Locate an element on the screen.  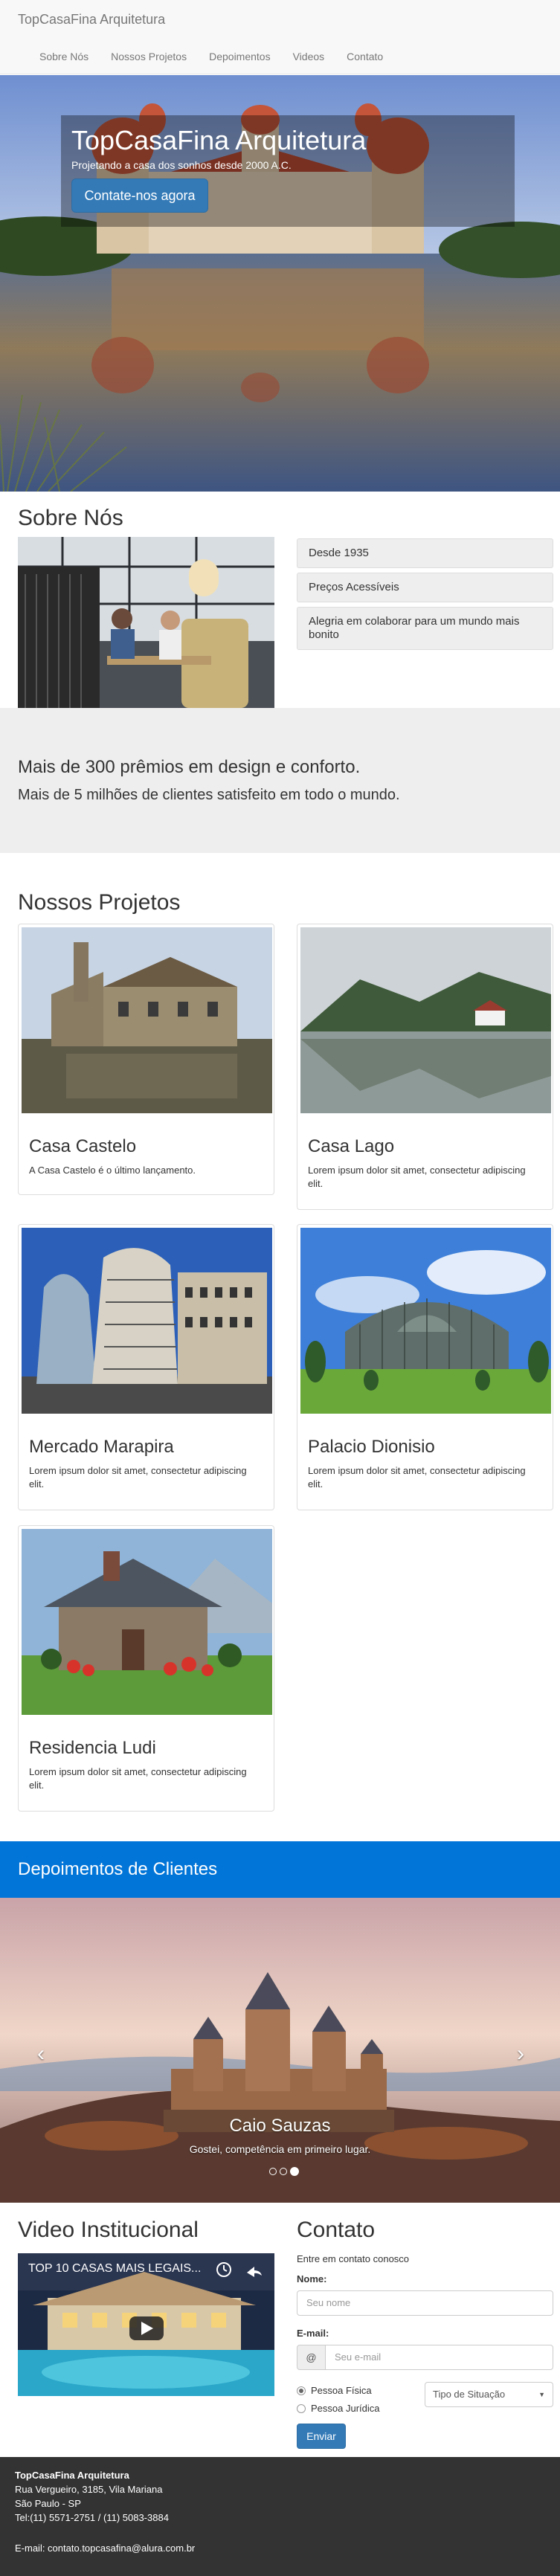
list-item: Desde 1935 is located at coordinates (425, 553).